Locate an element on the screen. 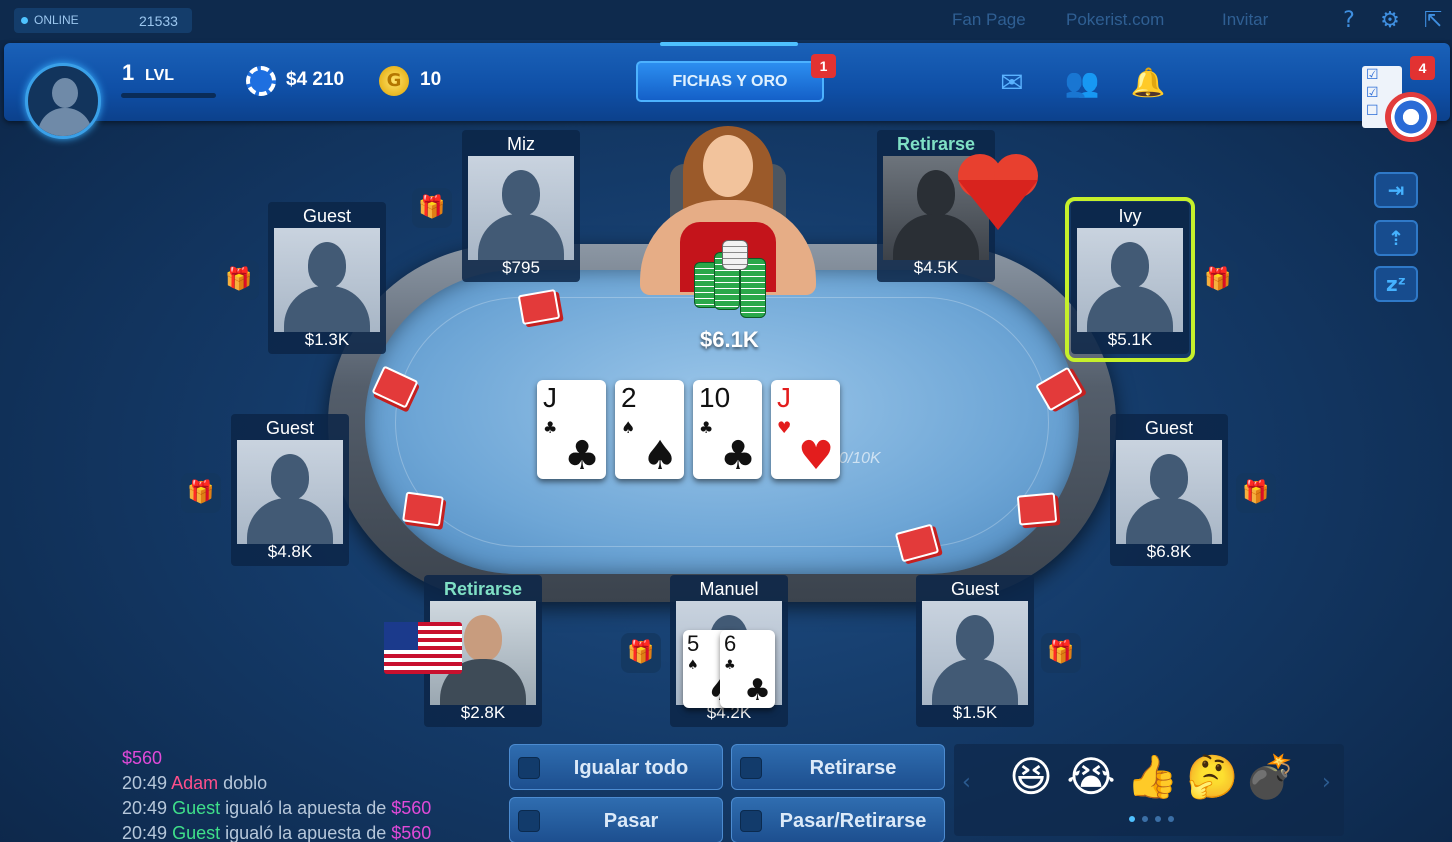  friends-icon: 👥 is located at coordinates (1082, 83).